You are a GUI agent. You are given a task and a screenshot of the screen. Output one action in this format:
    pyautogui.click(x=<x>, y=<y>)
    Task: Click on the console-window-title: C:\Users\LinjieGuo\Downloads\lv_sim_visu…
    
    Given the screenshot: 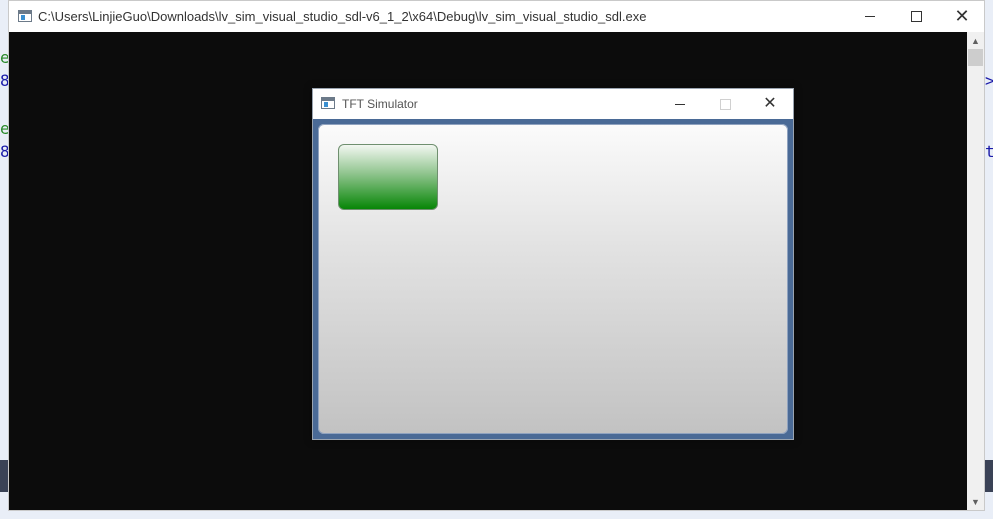 What is the action you would take?
    pyautogui.click(x=342, y=16)
    